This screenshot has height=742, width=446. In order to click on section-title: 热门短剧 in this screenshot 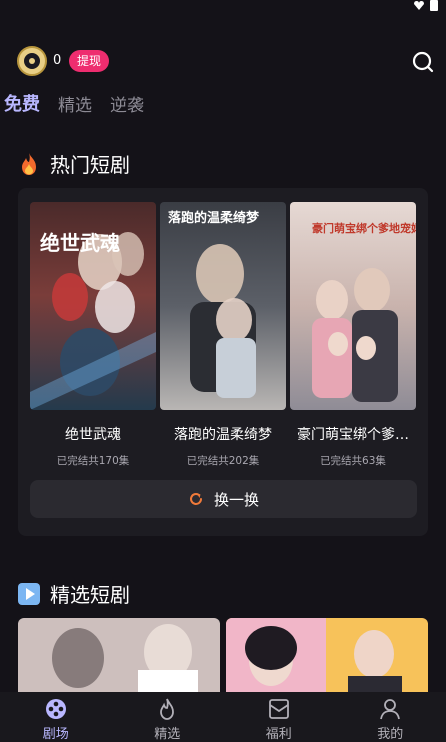, I will do `click(90, 165)`.